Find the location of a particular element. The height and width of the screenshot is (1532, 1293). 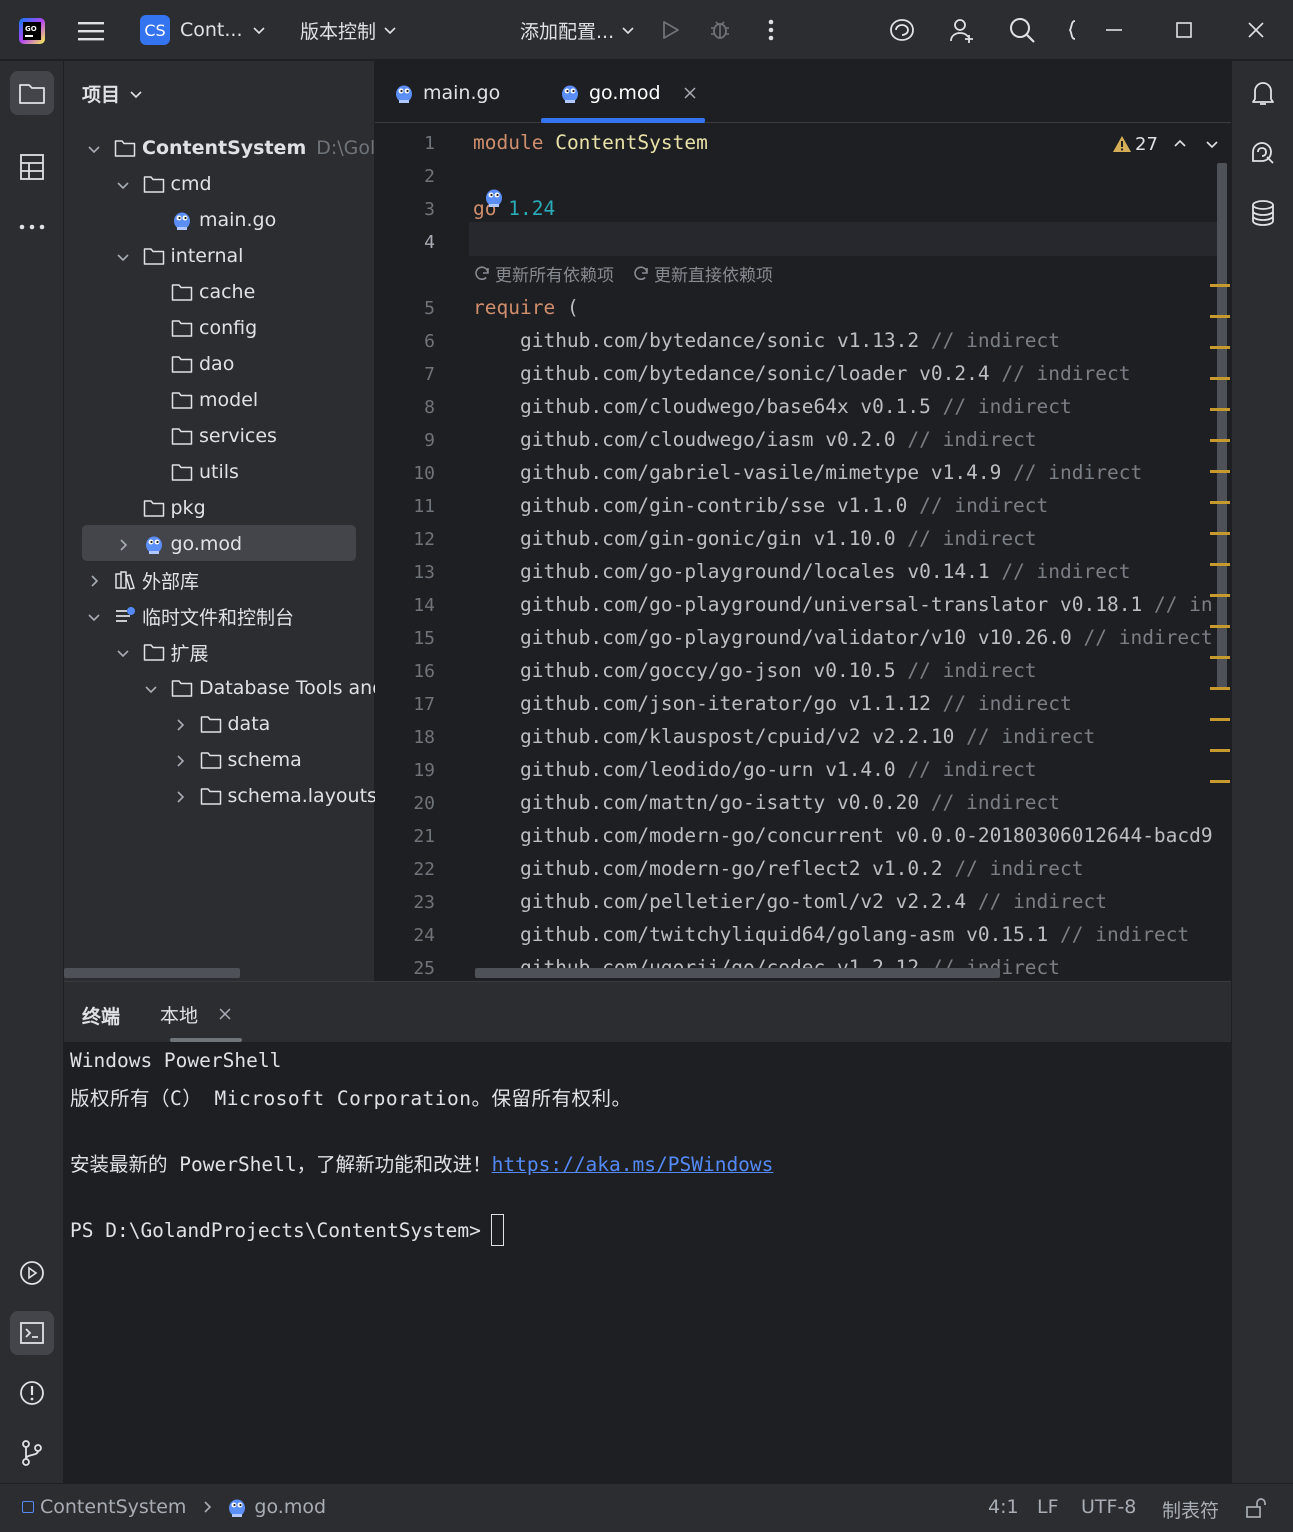

tree-item: utils is located at coordinates (191, 472).